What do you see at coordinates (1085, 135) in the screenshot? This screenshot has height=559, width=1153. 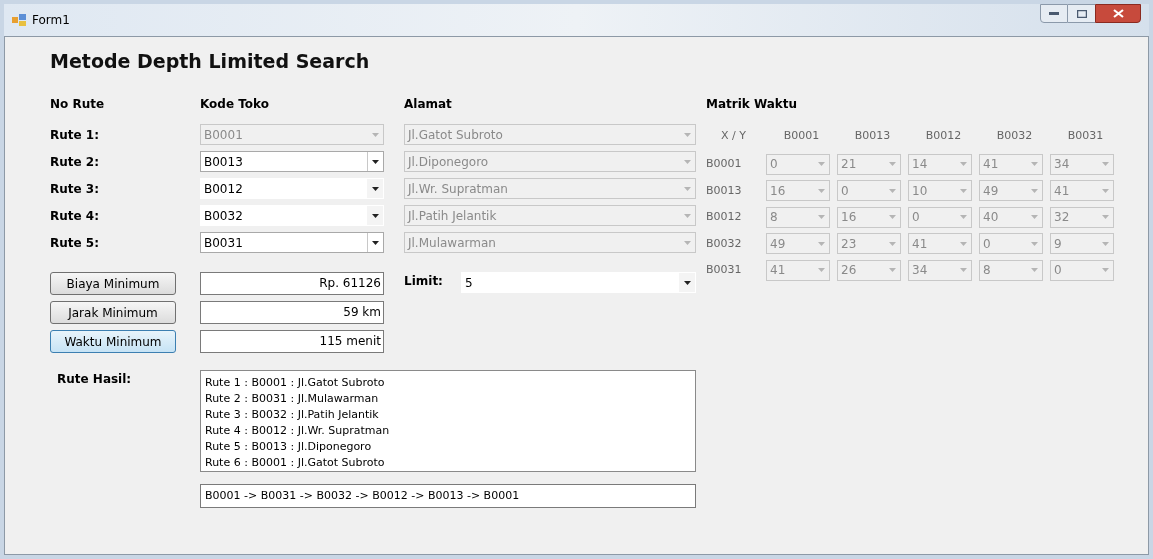 I see `matrix-column-header: B0031` at bounding box center [1085, 135].